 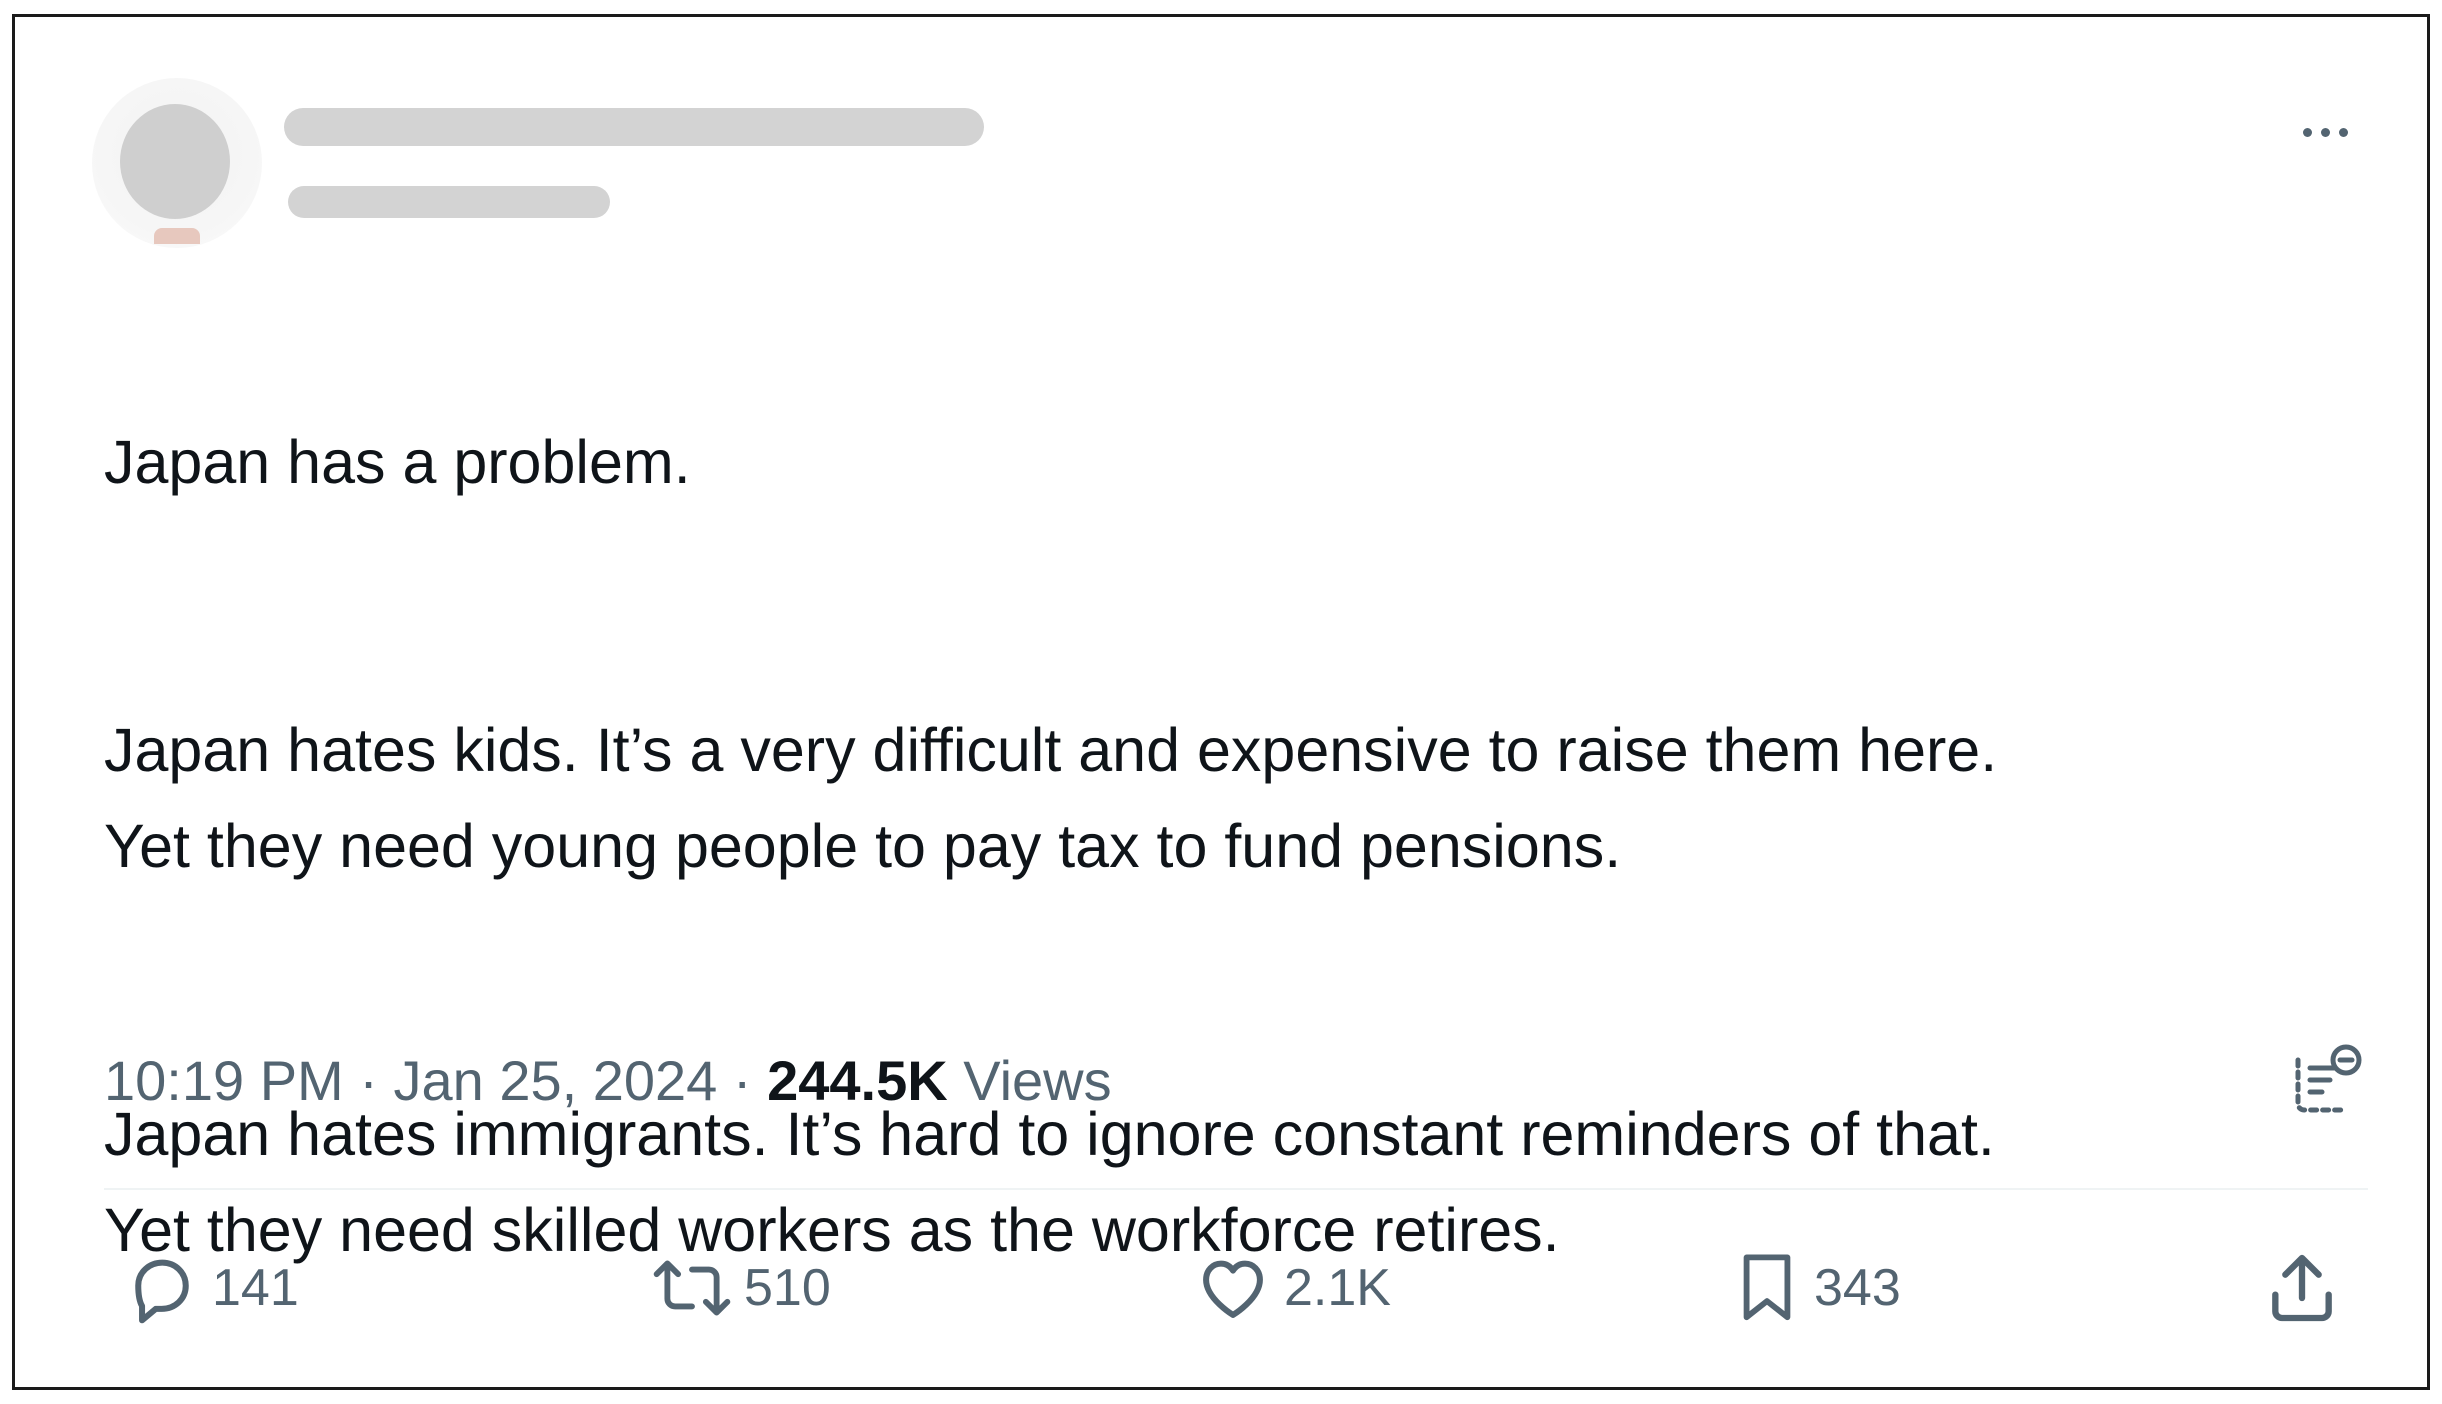 What do you see at coordinates (162, 1288) in the screenshot?
I see `reply-icon` at bounding box center [162, 1288].